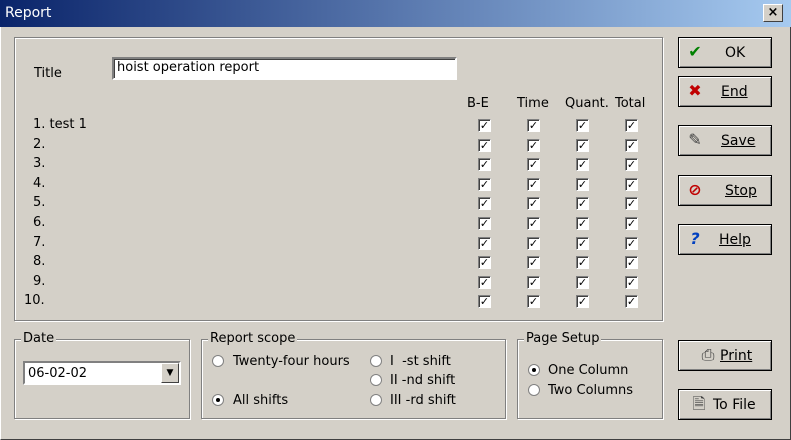  I want to click on print-label: Print, so click(736, 356).